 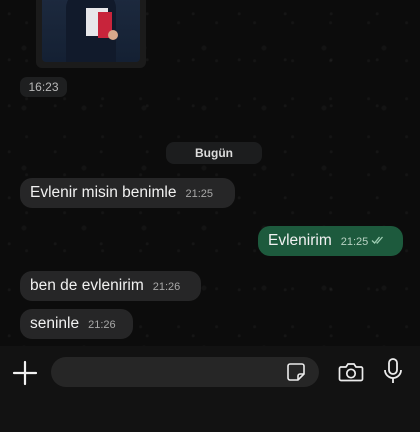 I want to click on photo-hand, so click(x=113, y=35).